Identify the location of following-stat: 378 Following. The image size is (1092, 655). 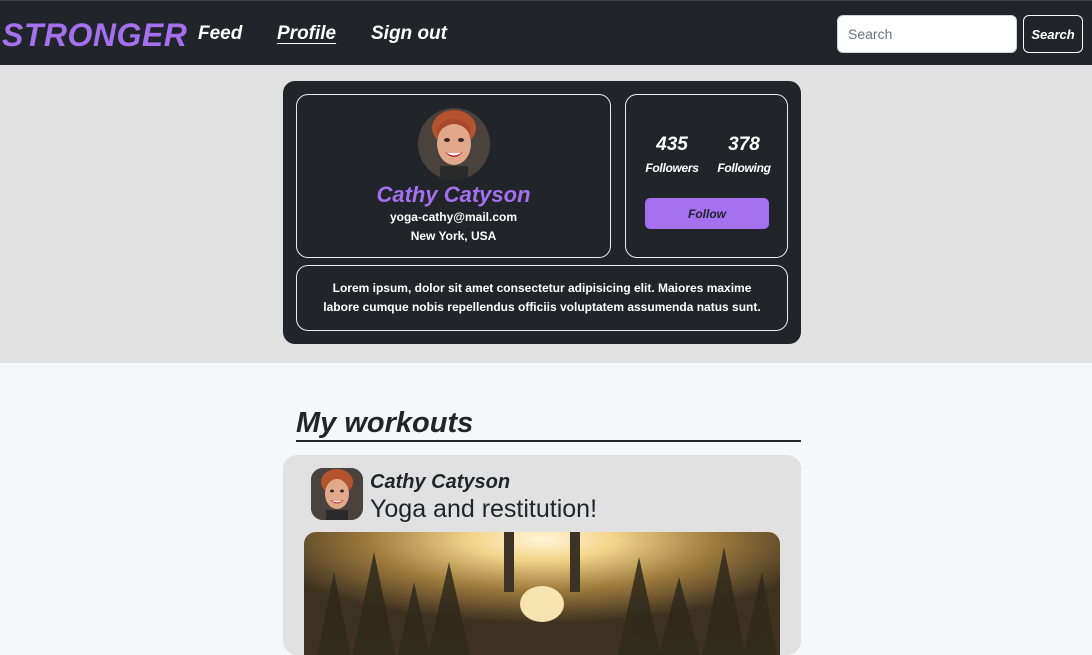
(744, 154).